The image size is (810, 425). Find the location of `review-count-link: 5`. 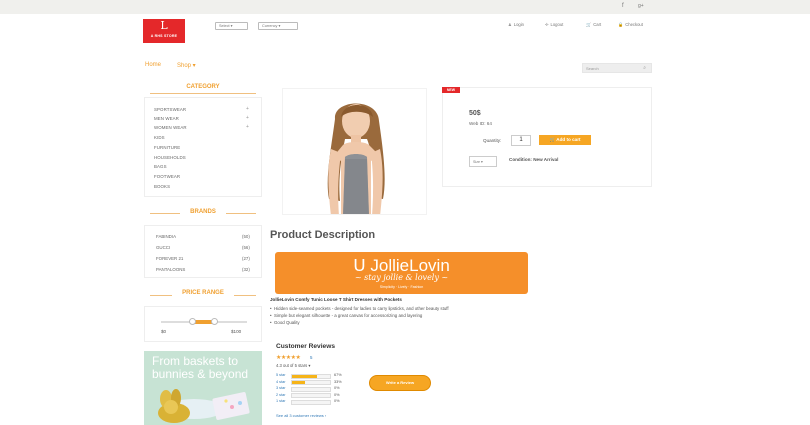

review-count-link: 5 is located at coordinates (311, 357).